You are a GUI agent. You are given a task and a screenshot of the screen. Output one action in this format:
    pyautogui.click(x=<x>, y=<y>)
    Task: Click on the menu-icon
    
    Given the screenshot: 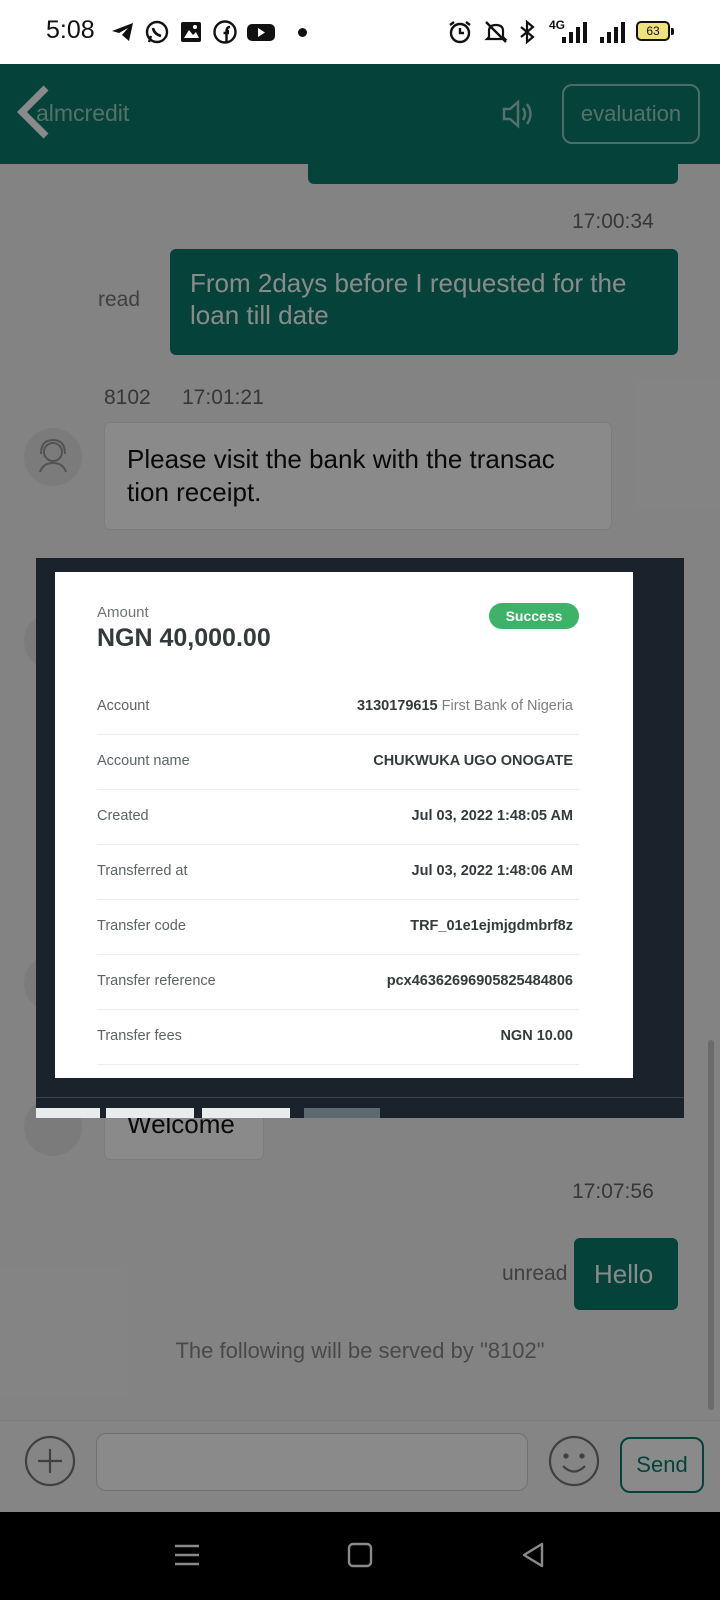 What is the action you would take?
    pyautogui.click(x=187, y=1555)
    